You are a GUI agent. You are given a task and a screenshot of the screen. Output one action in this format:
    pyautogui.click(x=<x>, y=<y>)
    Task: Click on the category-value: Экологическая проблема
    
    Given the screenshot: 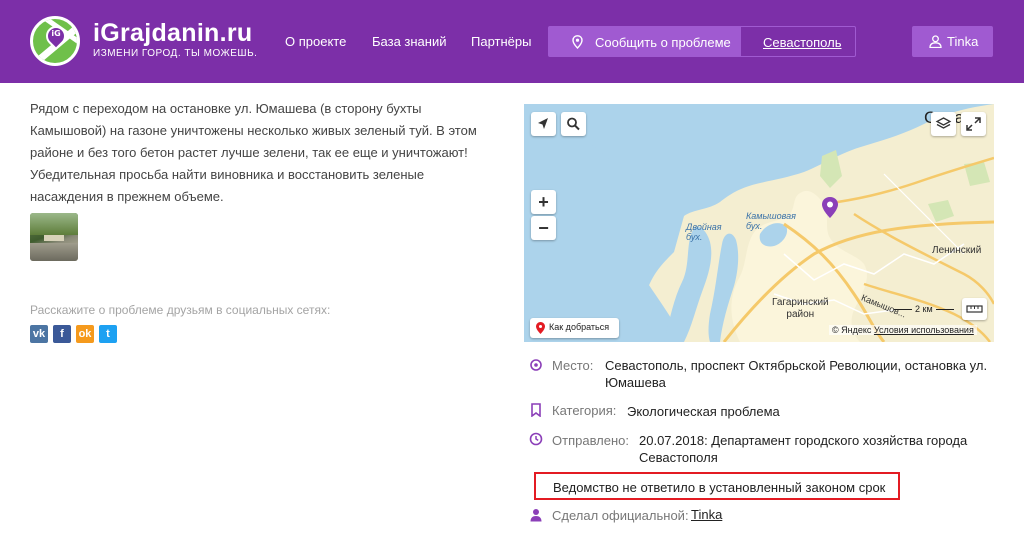 What is the action you would take?
    pyautogui.click(x=703, y=411)
    